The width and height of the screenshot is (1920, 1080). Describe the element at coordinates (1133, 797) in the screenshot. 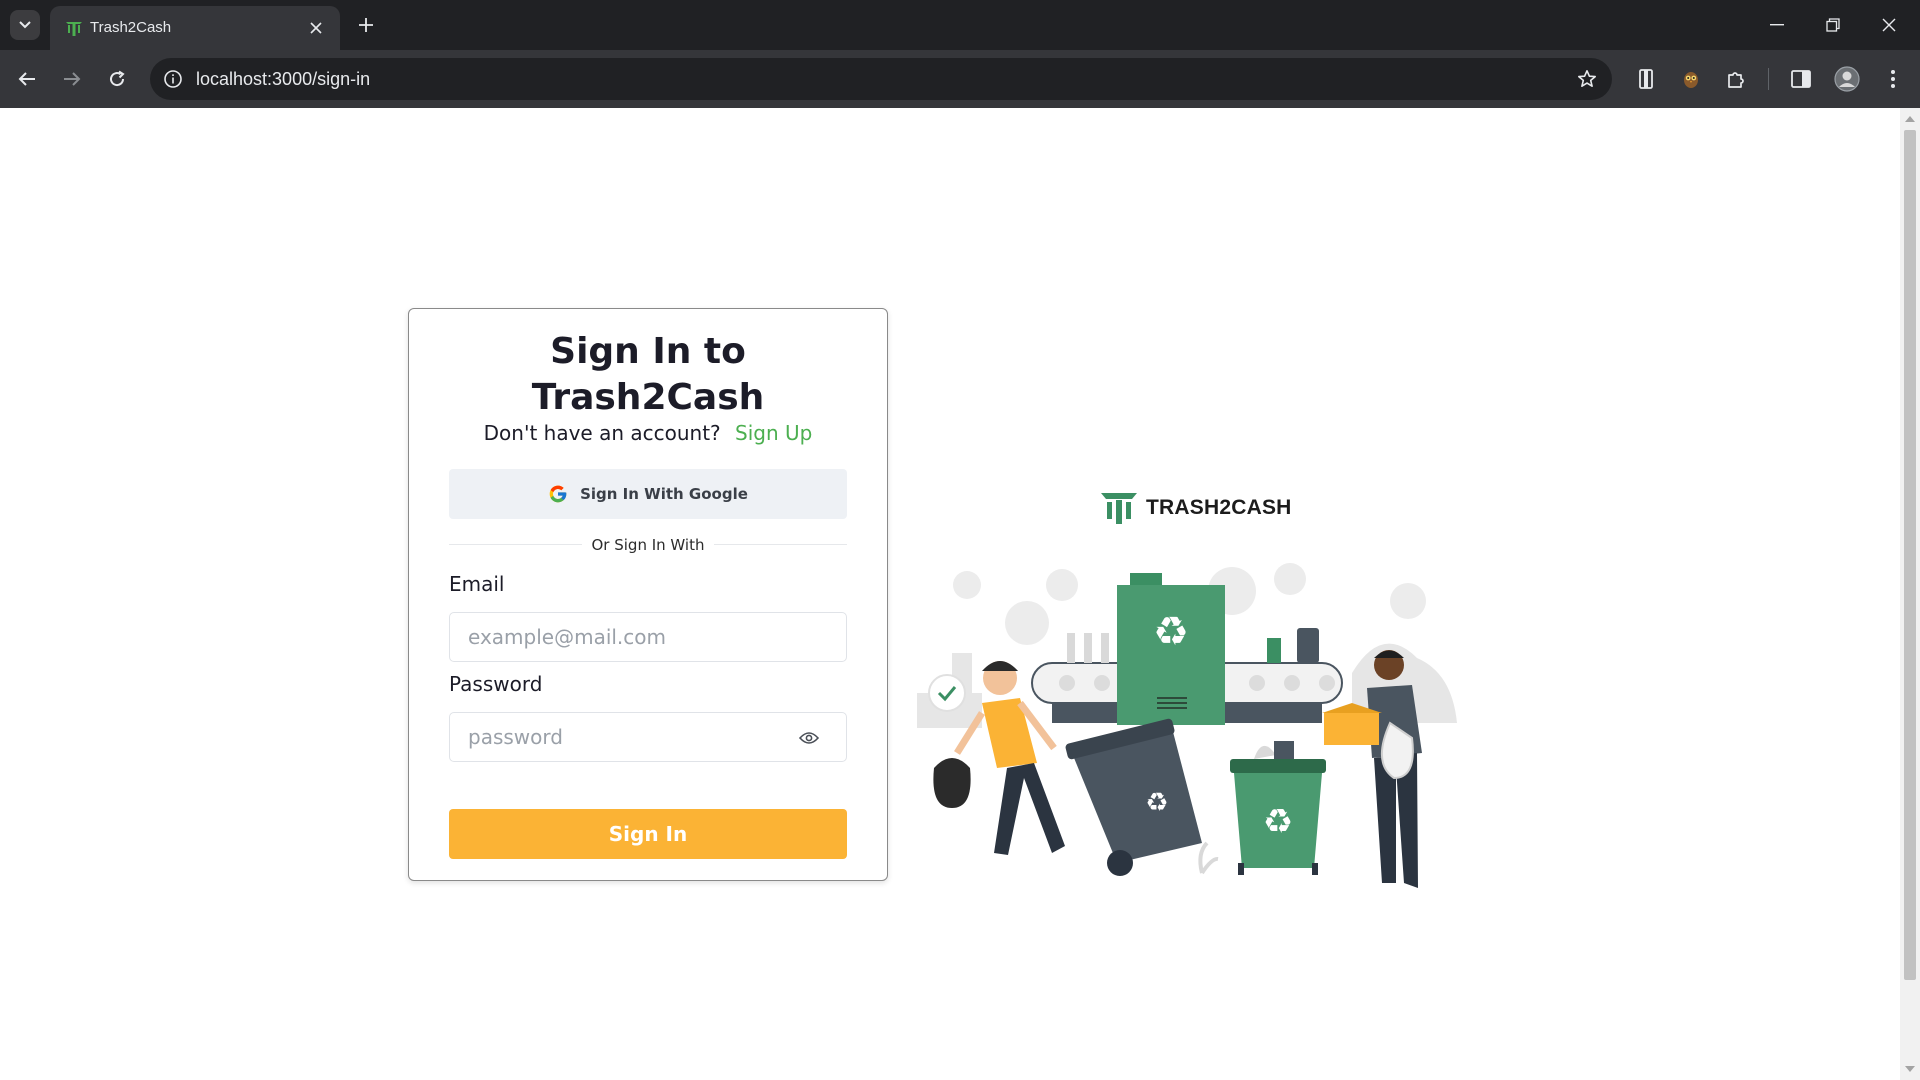

I see `grey-bin: ♻` at that location.